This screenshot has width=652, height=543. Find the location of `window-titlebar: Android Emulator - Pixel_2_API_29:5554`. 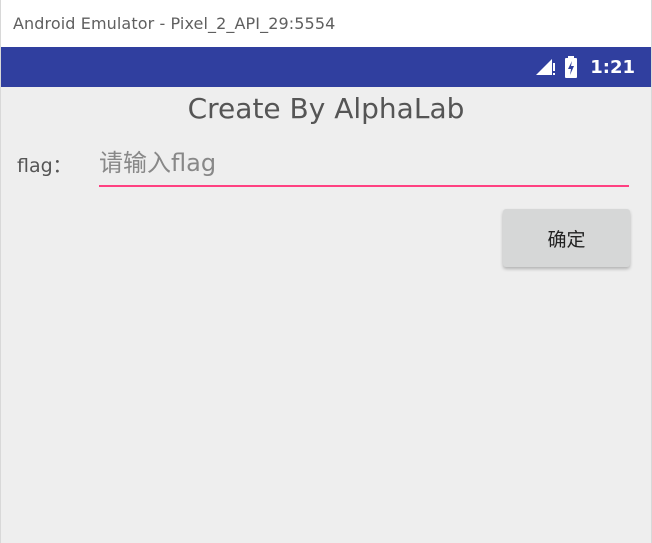

window-titlebar: Android Emulator - Pixel_2_API_29:5554 is located at coordinates (326, 23).